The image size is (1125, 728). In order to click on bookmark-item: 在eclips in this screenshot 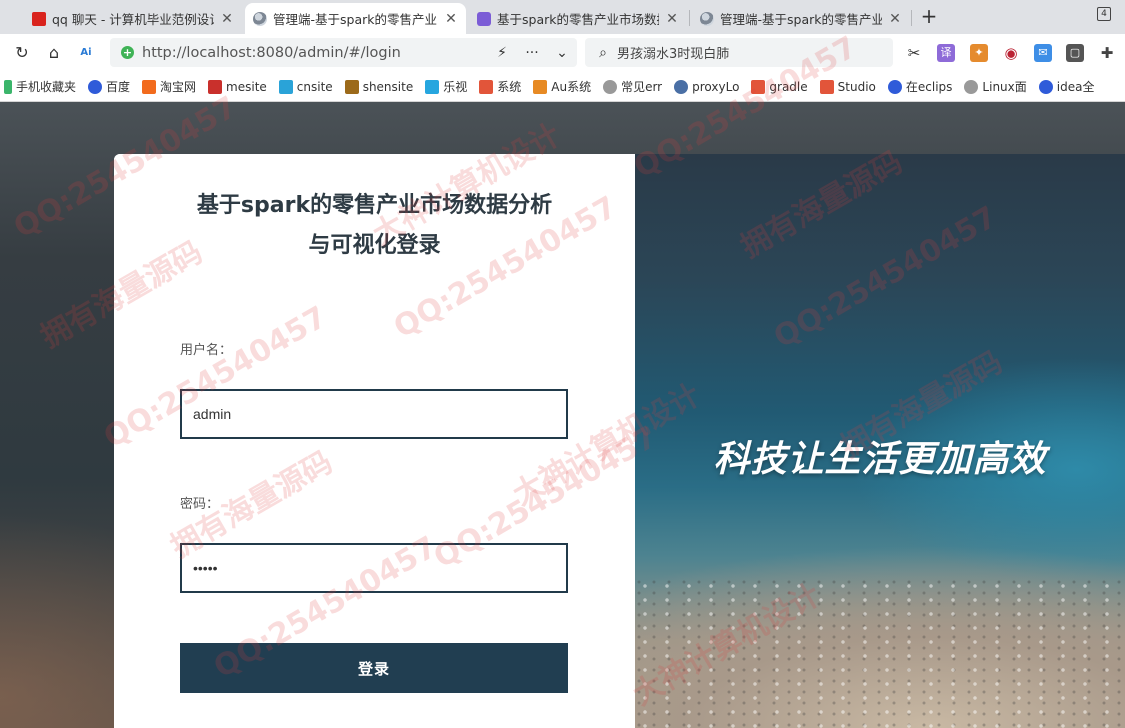, I will do `click(919, 86)`.